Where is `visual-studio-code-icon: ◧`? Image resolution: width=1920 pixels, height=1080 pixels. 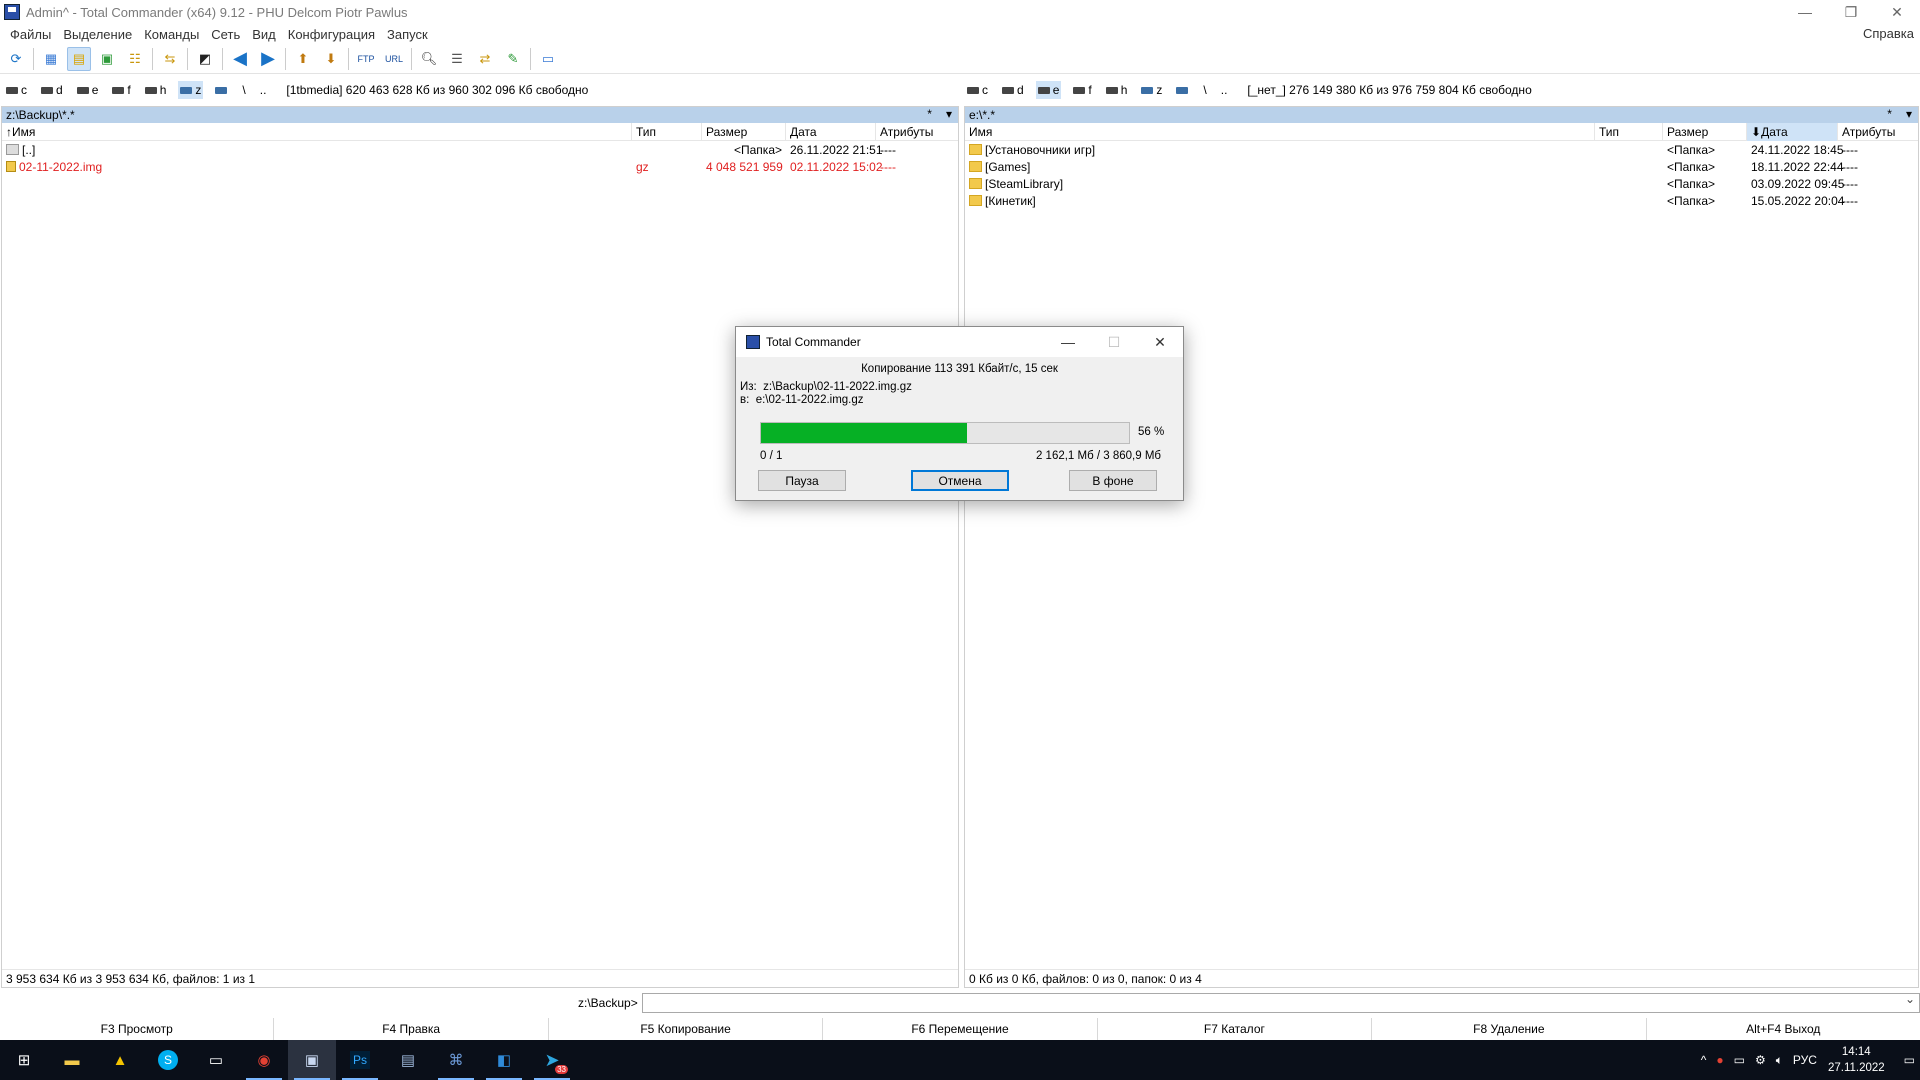
visual-studio-code-icon: ◧ is located at coordinates (504, 1060).